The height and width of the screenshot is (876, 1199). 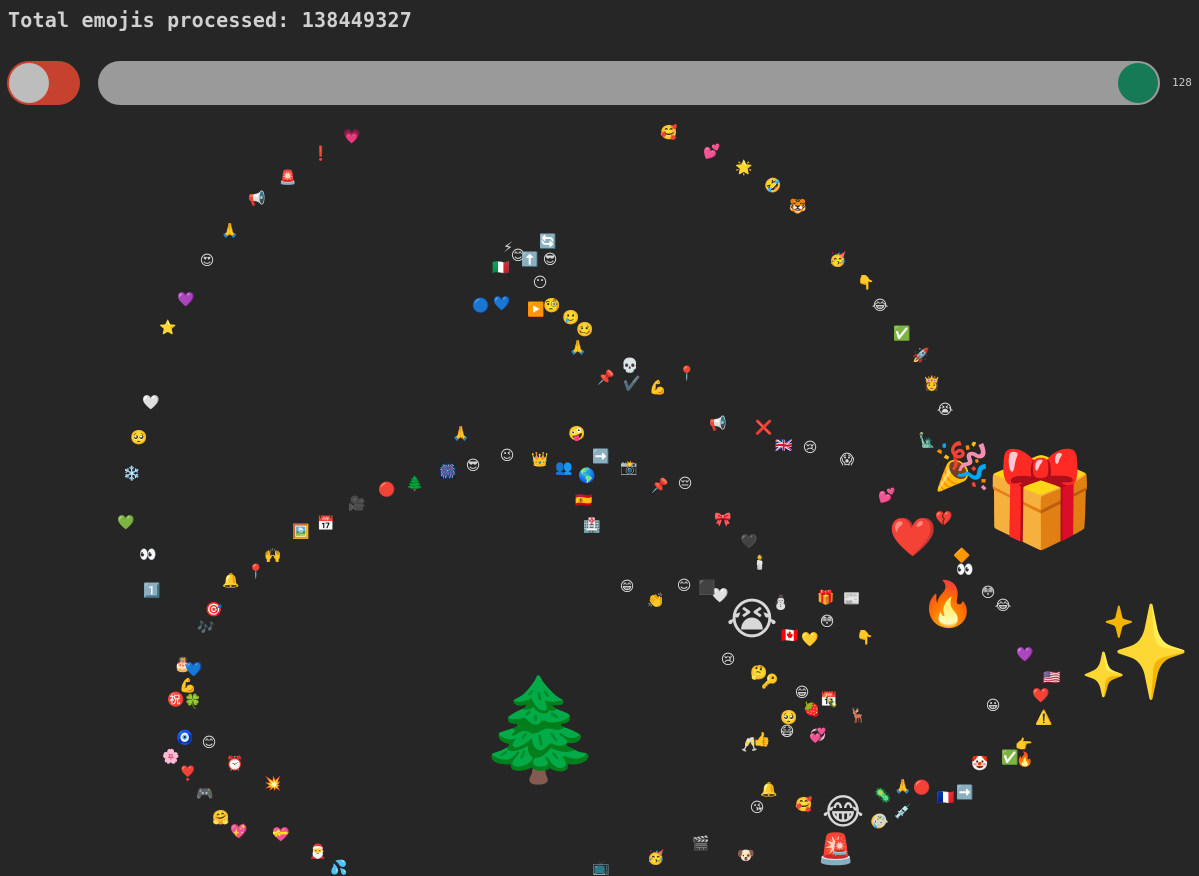 I want to click on emoji-particle: 🧐, so click(x=552, y=306).